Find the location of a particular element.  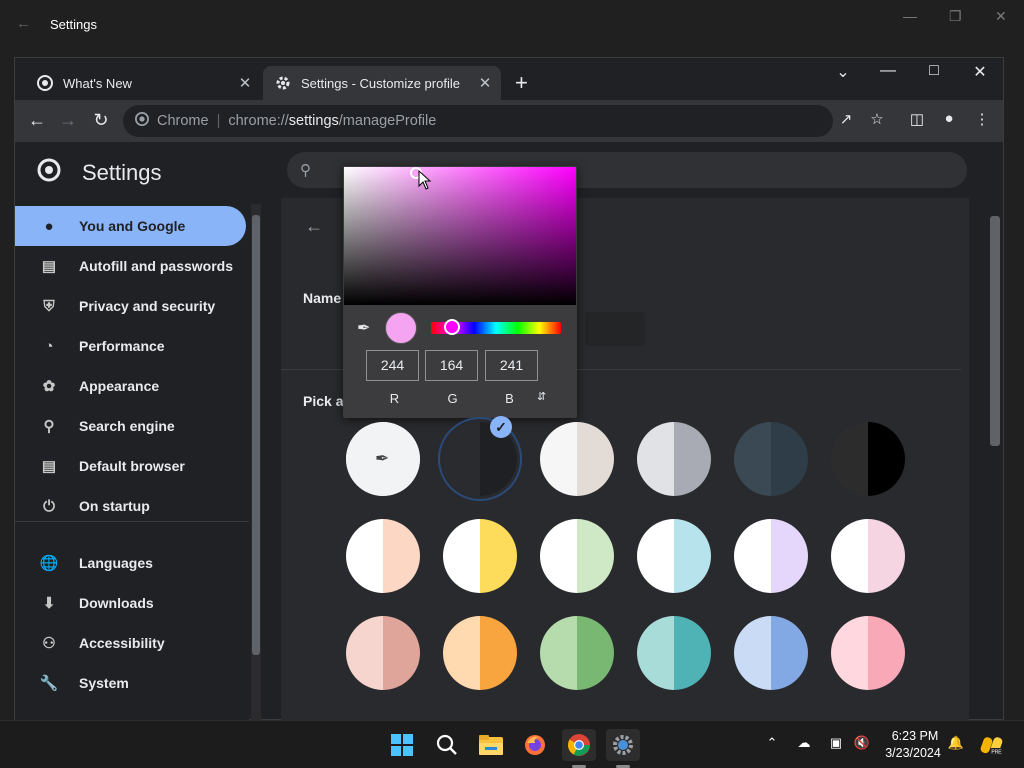

name-input is located at coordinates (615, 329).